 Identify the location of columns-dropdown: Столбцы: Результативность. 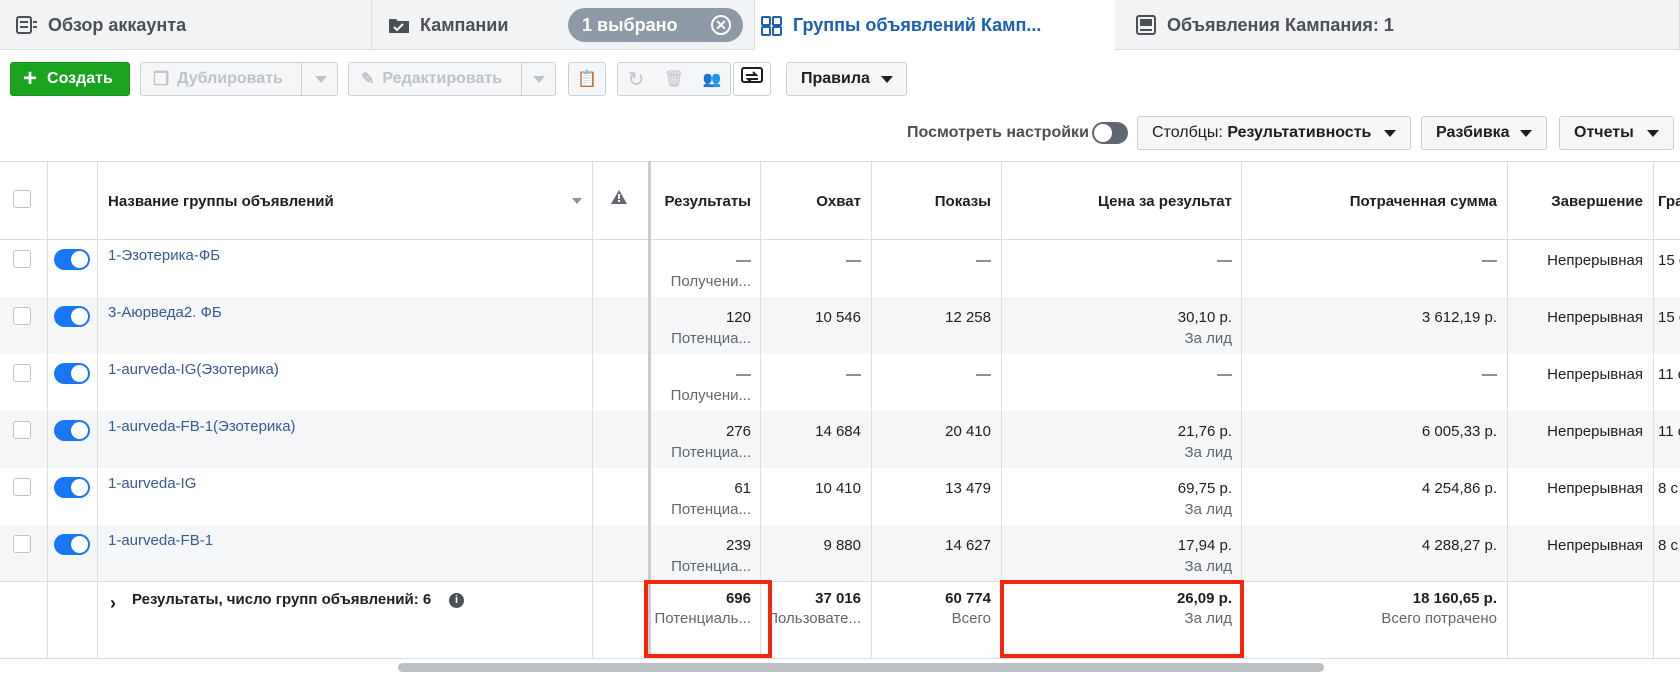
(1274, 133).